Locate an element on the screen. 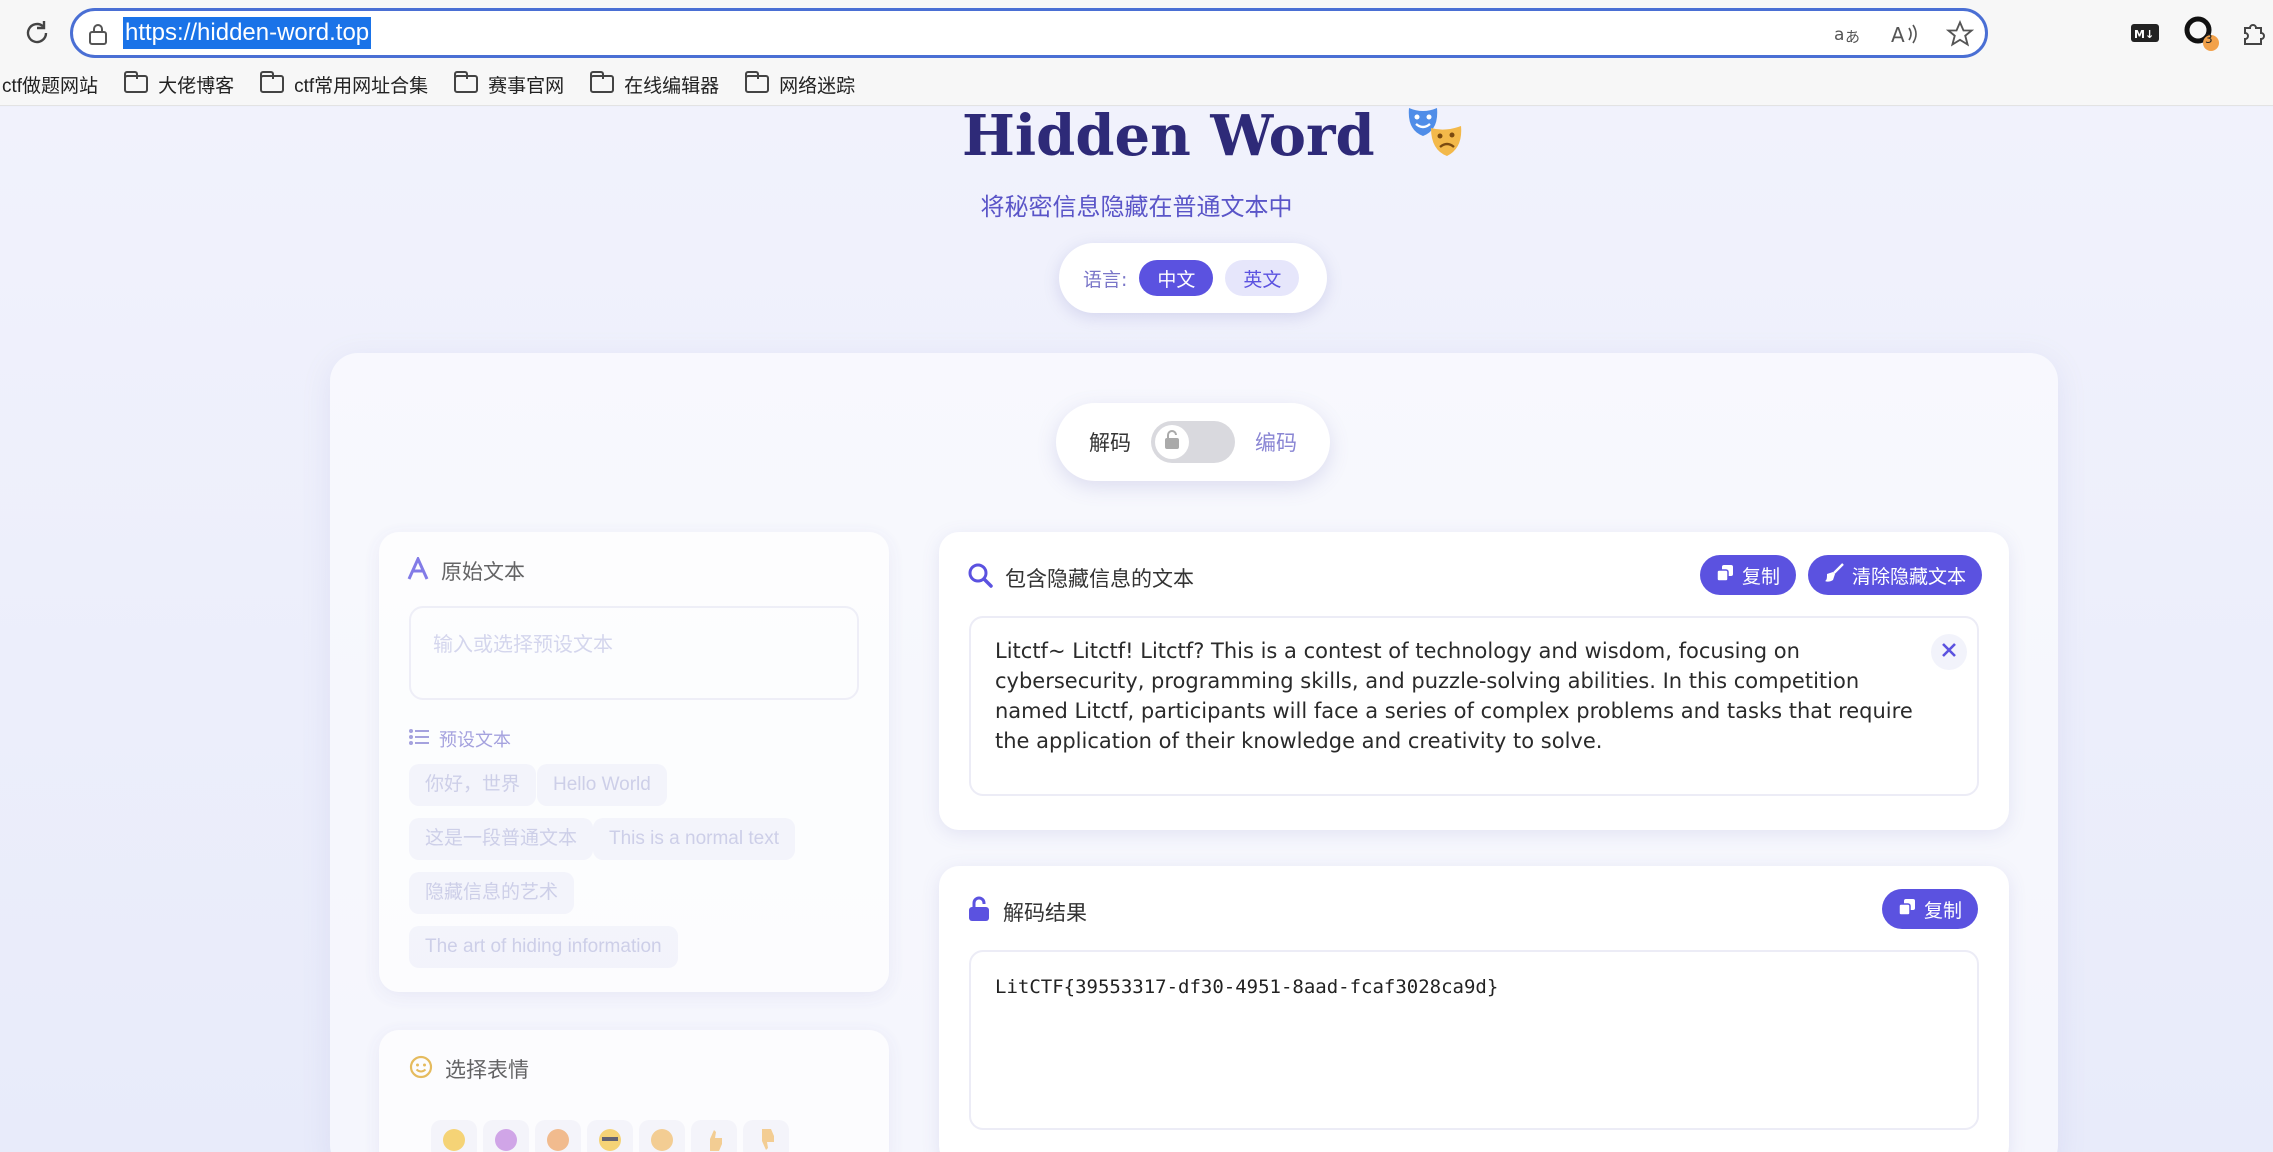 The image size is (2273, 1152). page-subtitle: 将秘密信息隐藏在普通文本中 is located at coordinates (1136, 207).